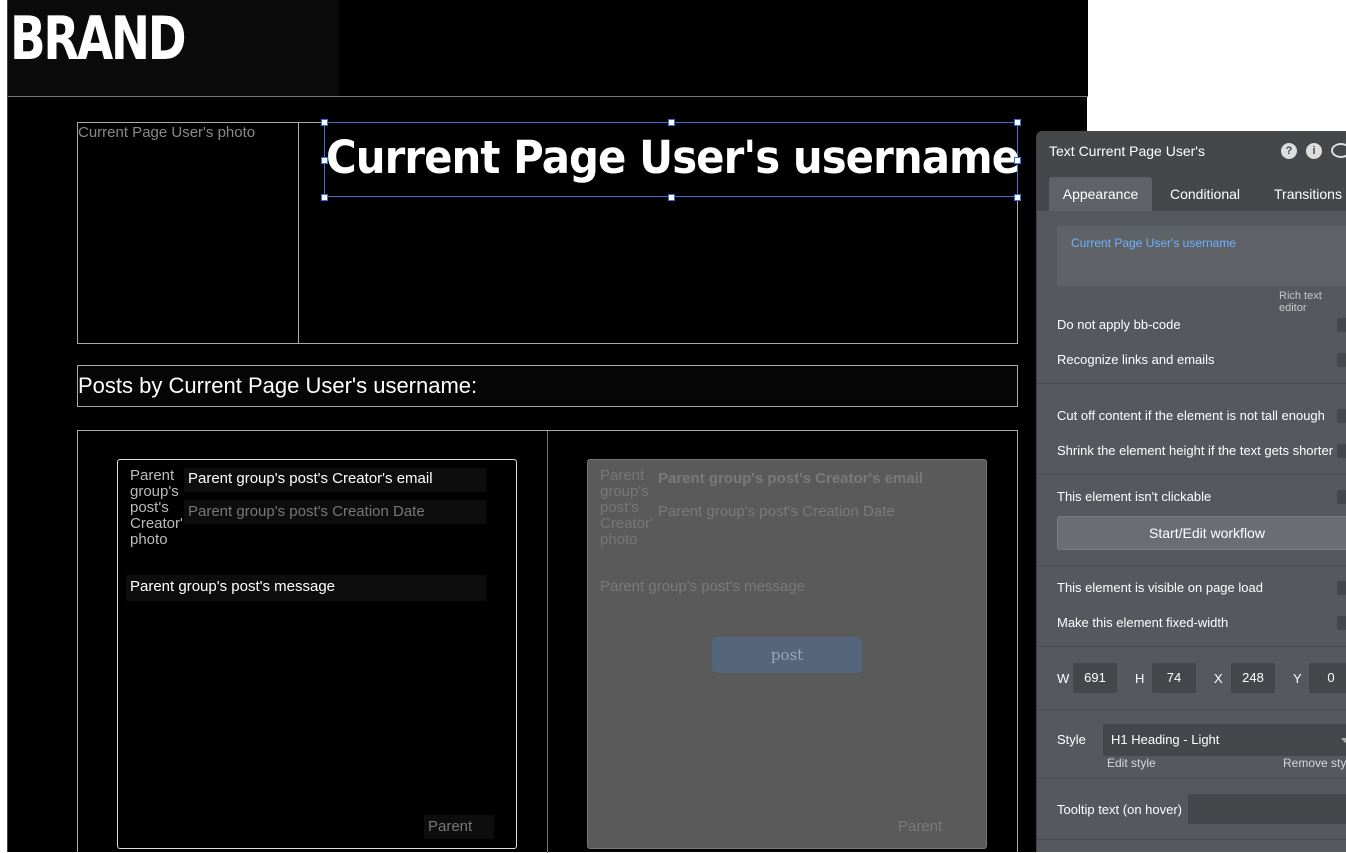 Image resolution: width=1346 pixels, height=853 pixels. I want to click on info-icon: i, so click(1314, 151).